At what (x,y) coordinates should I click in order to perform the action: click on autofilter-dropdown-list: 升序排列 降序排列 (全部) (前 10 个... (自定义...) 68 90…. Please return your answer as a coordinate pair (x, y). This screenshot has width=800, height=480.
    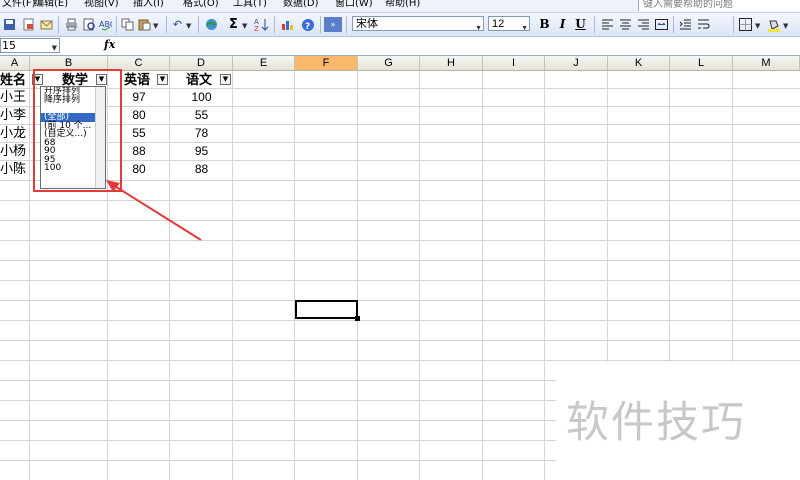
    Looking at the image, I should click on (73, 137).